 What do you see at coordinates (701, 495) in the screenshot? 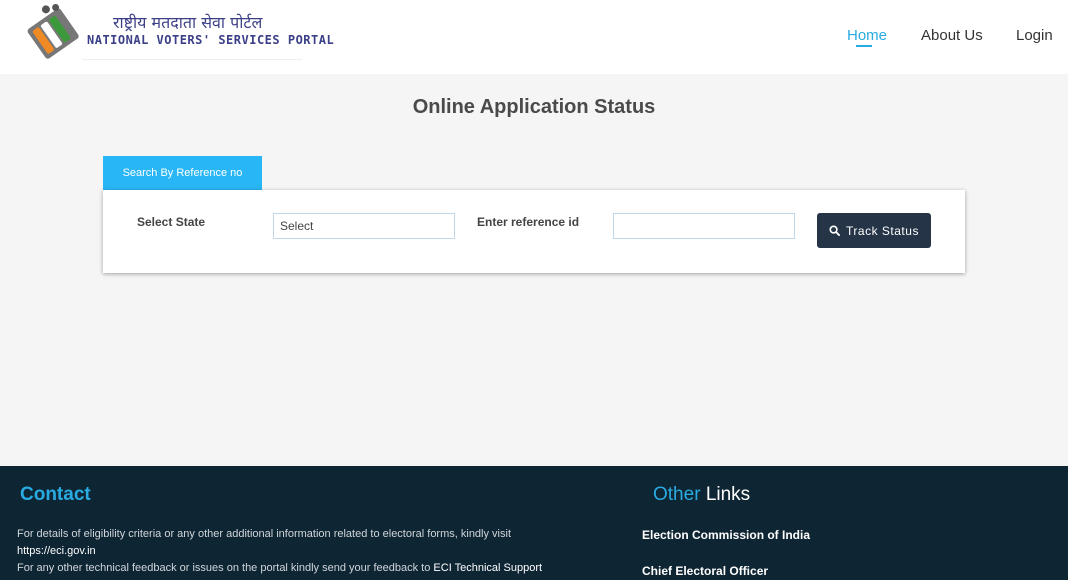
I see `other-links-heading: Other Links` at bounding box center [701, 495].